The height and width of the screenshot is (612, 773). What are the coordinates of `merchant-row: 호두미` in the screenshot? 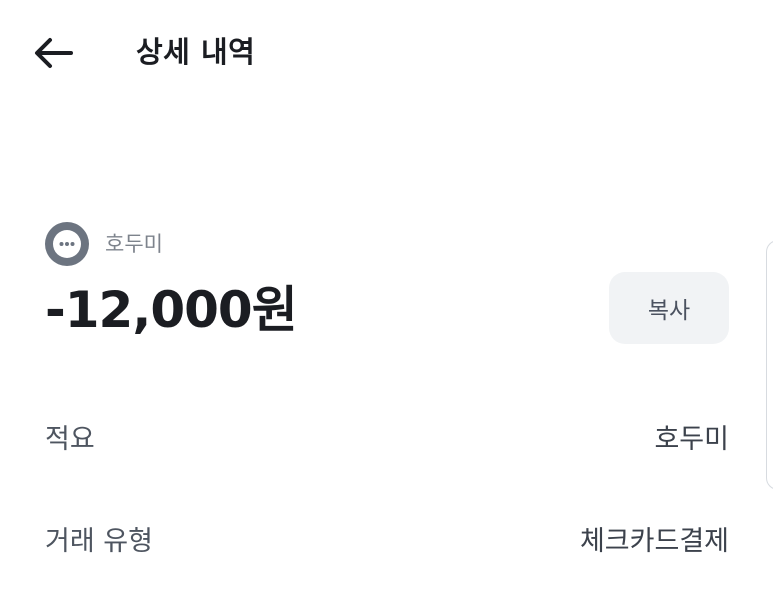 It's located at (104, 244).